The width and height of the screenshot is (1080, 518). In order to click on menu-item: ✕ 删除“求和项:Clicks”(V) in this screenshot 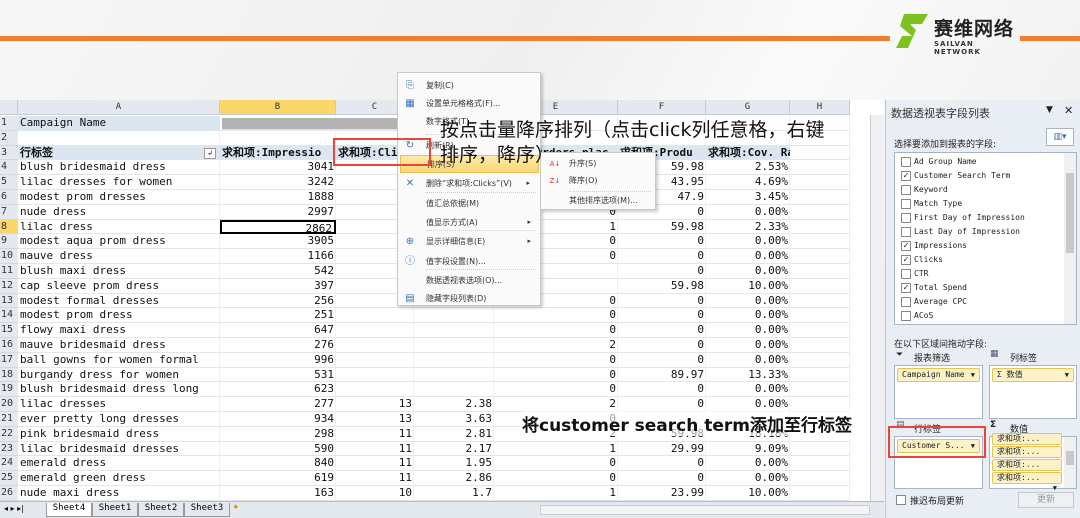, I will do `click(469, 184)`.